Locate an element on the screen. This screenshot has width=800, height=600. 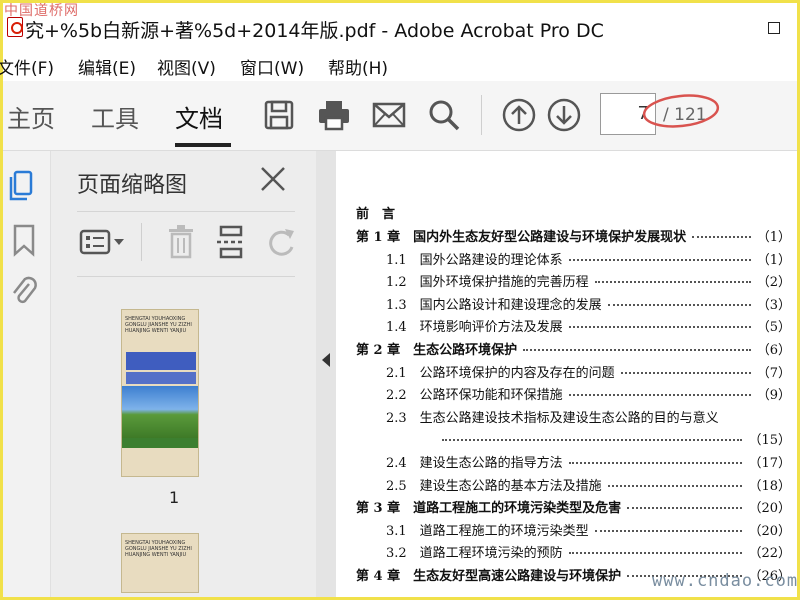
toc-entry-label: 3.2 道路工程环境污染的预防 is located at coordinates (474, 551).